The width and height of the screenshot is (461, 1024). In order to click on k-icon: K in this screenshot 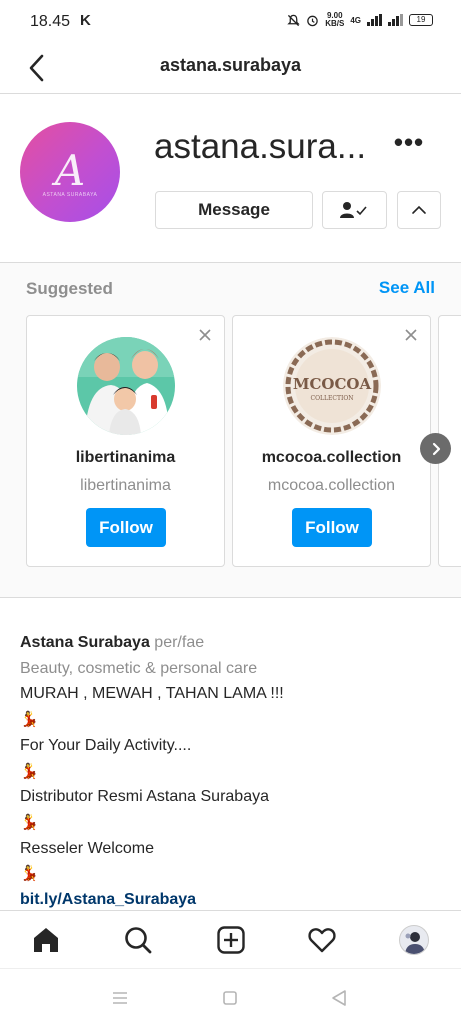, I will do `click(85, 20)`.